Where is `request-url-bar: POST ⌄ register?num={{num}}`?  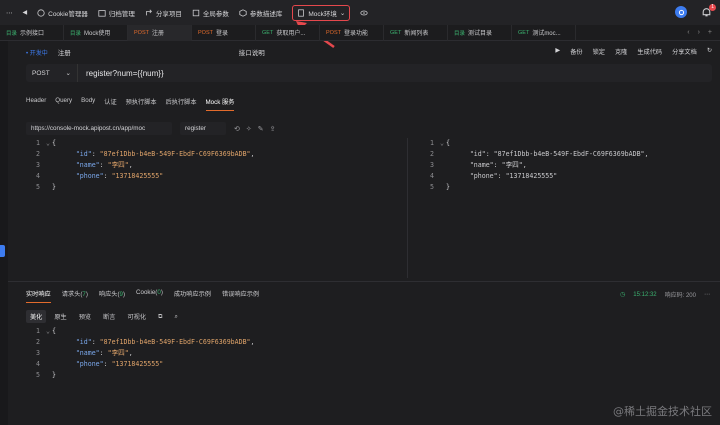 request-url-bar: POST ⌄ register?num={{num}} is located at coordinates (369, 73).